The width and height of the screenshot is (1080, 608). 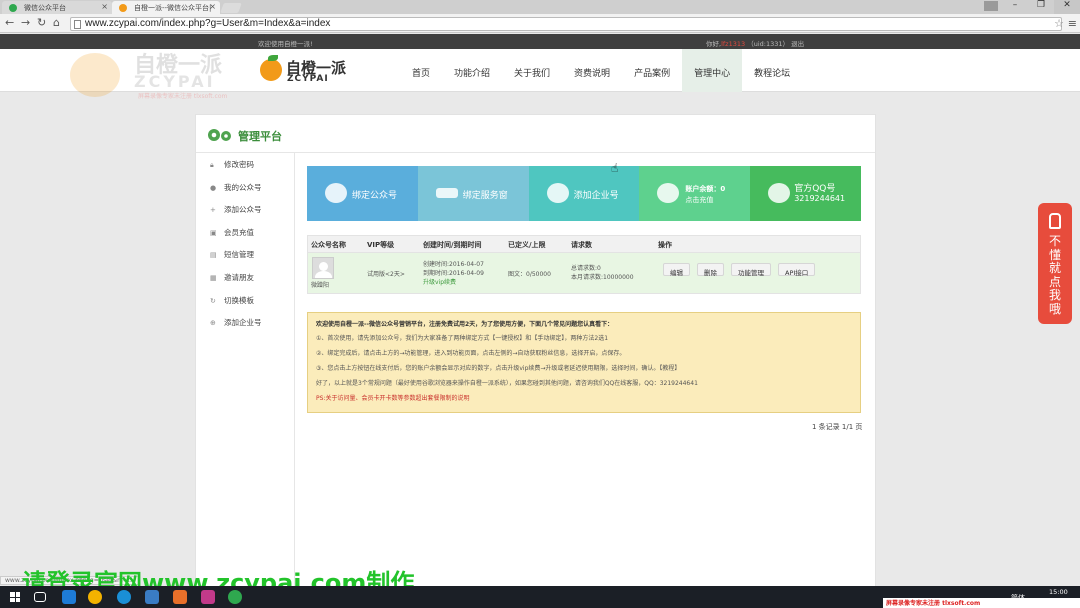 What do you see at coordinates (235, 597) in the screenshot?
I see `wechat-icon` at bounding box center [235, 597].